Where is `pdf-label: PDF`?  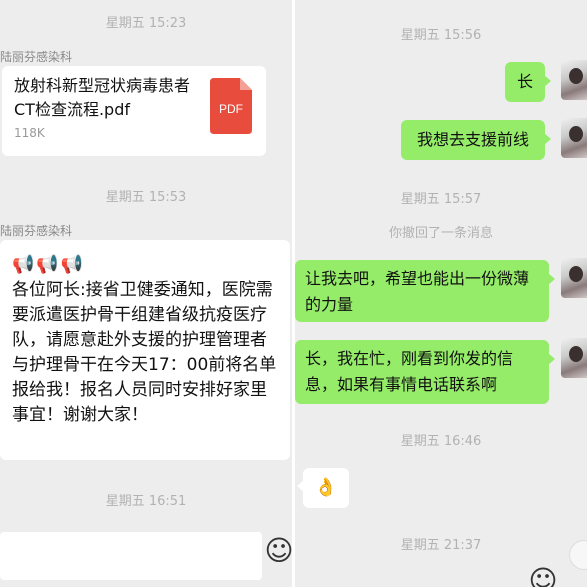
pdf-label: PDF is located at coordinates (231, 109).